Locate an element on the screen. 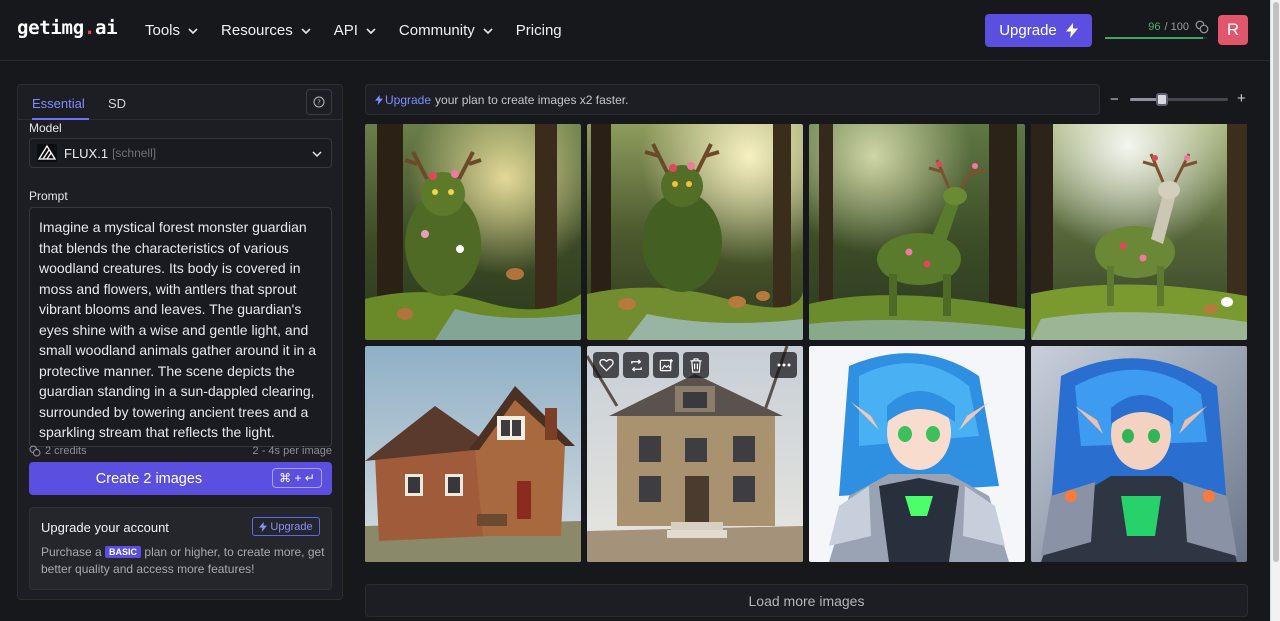 The height and width of the screenshot is (621, 1280). credits-indicator: 96/ 100 is located at coordinates (1157, 29).